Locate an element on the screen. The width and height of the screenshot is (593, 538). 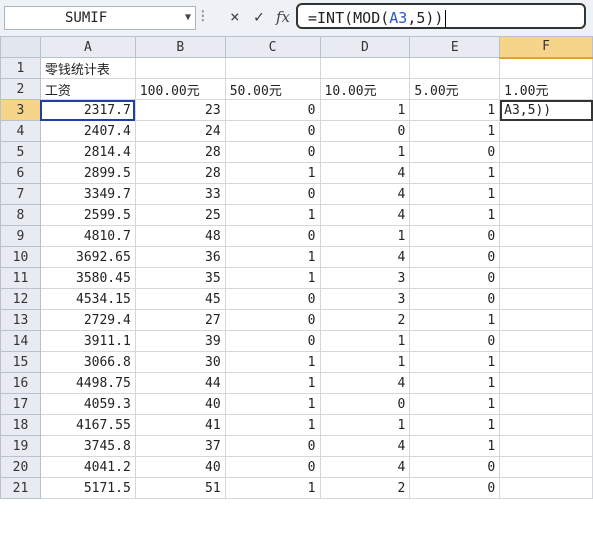
column-header: C is located at coordinates (272, 47).